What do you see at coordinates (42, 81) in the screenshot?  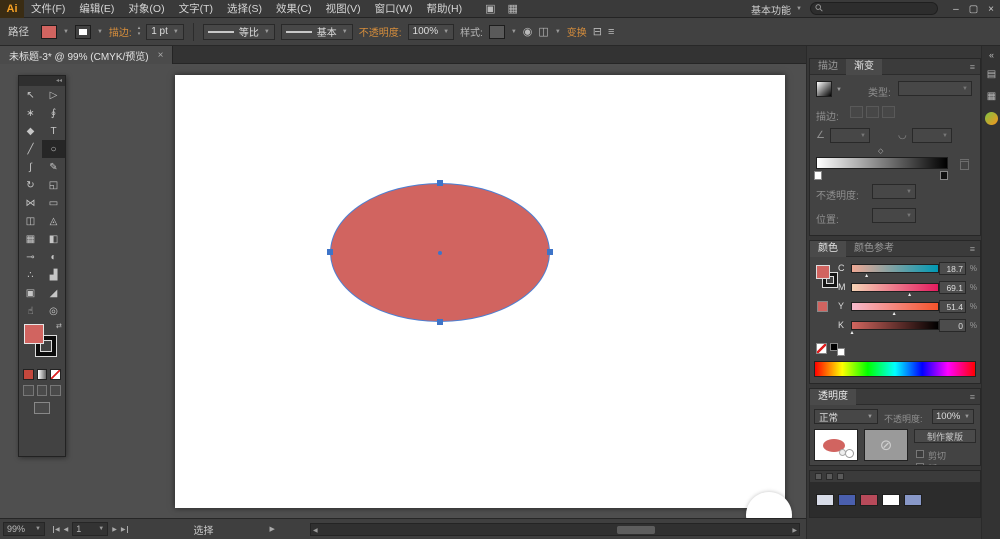 I see `tools-panel-header: ◂◂` at bounding box center [42, 81].